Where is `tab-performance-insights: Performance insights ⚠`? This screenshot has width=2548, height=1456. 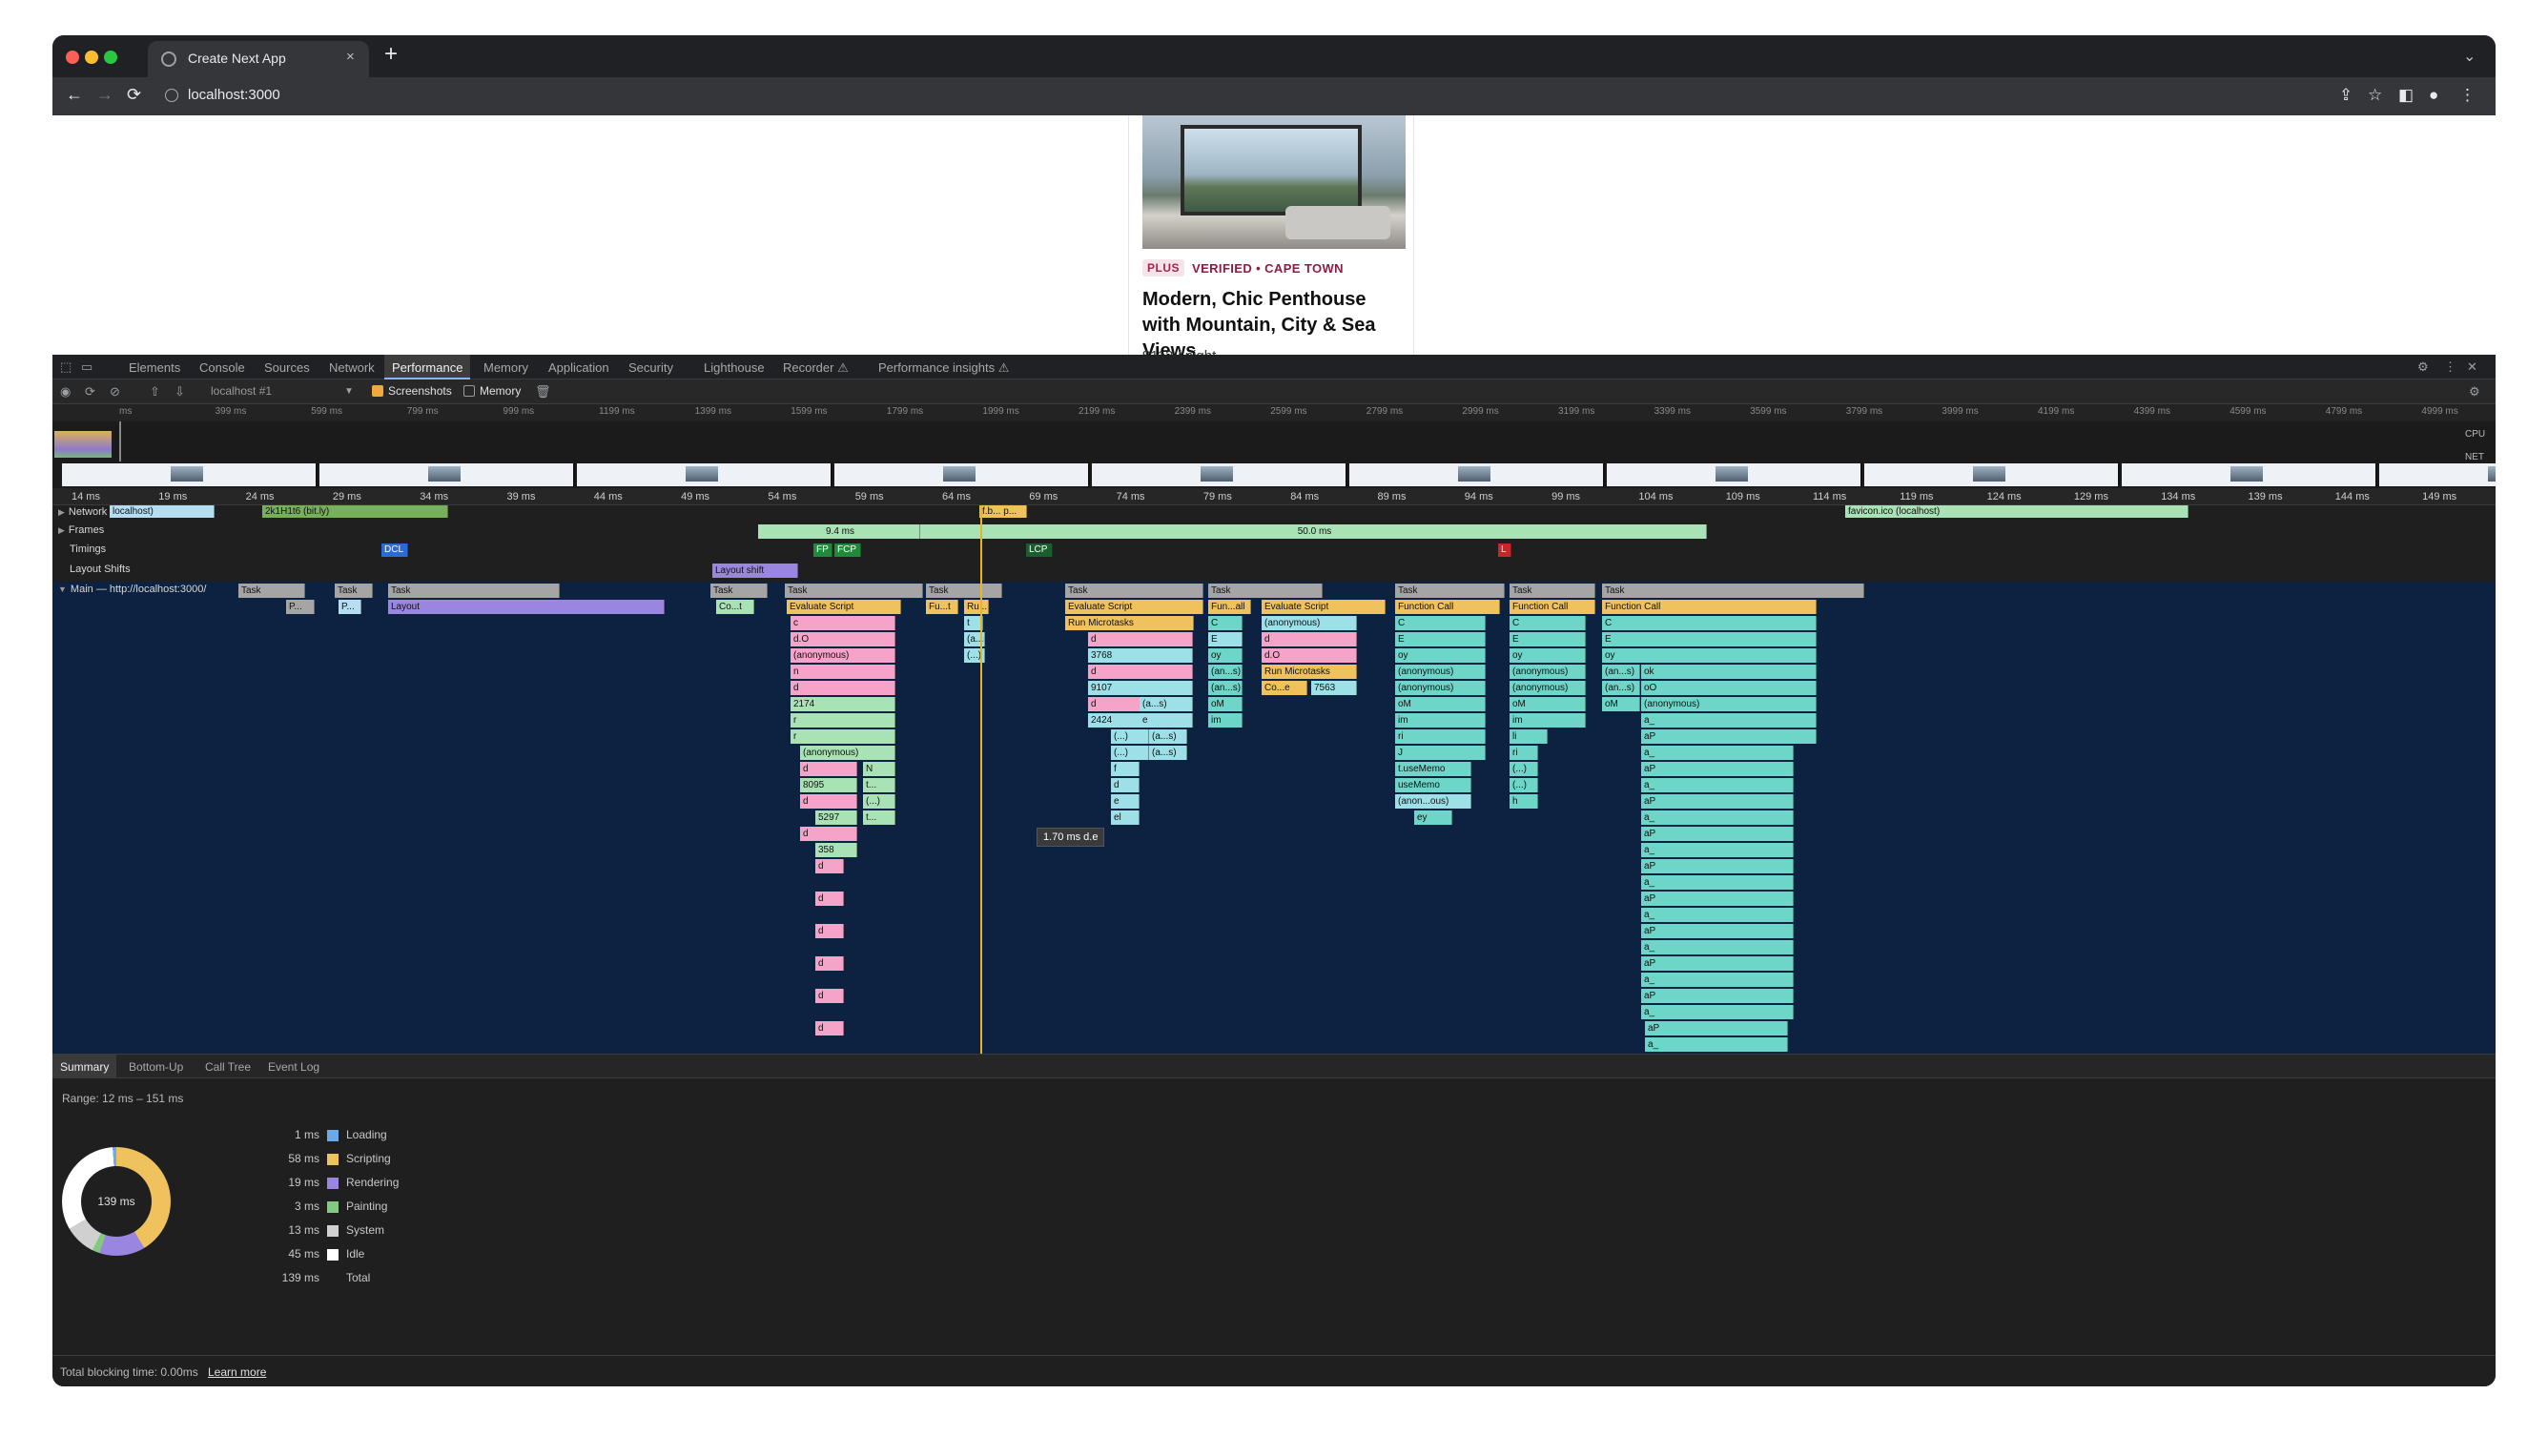 tab-performance-insights: Performance insights ⚠ is located at coordinates (944, 368).